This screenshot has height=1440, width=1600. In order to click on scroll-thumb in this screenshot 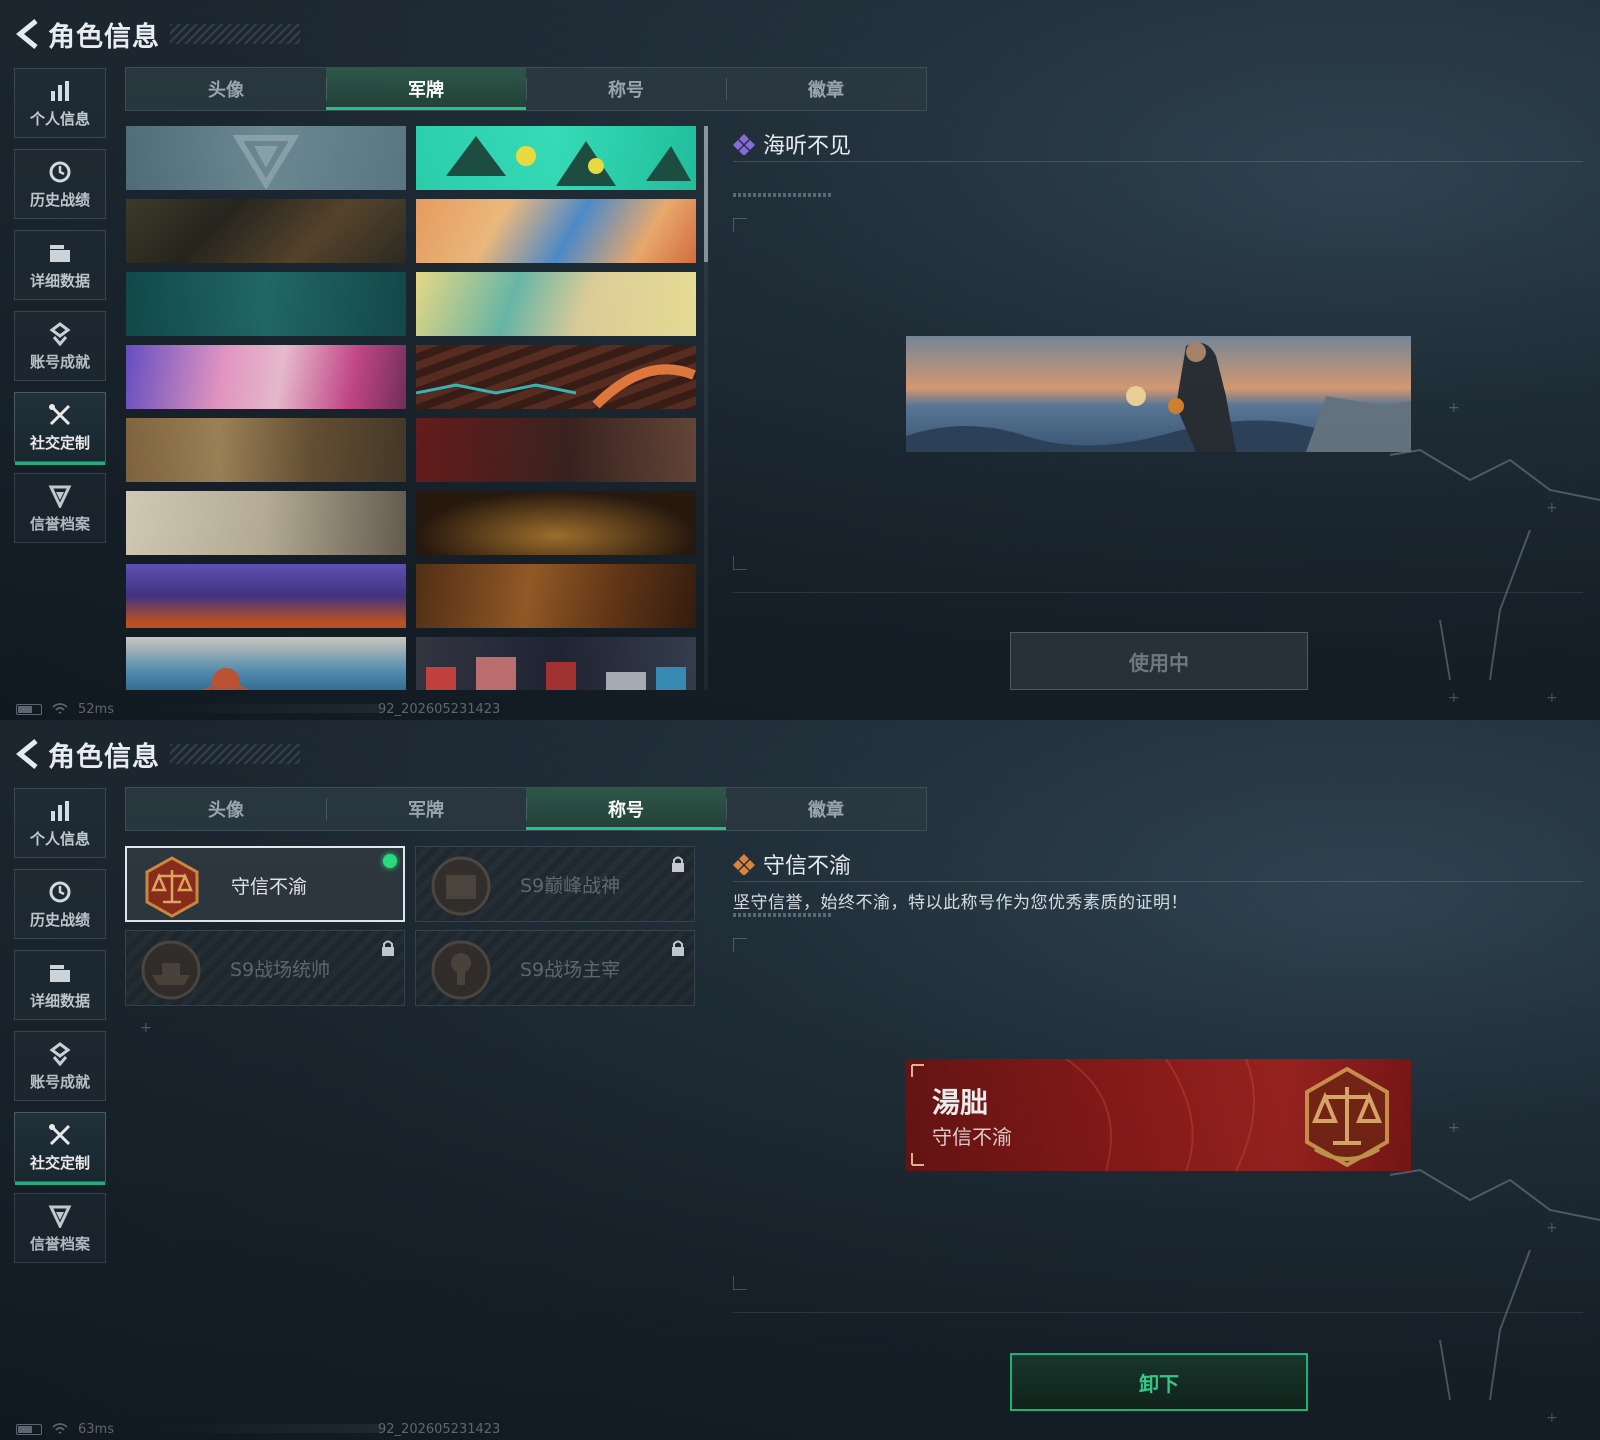, I will do `click(706, 194)`.